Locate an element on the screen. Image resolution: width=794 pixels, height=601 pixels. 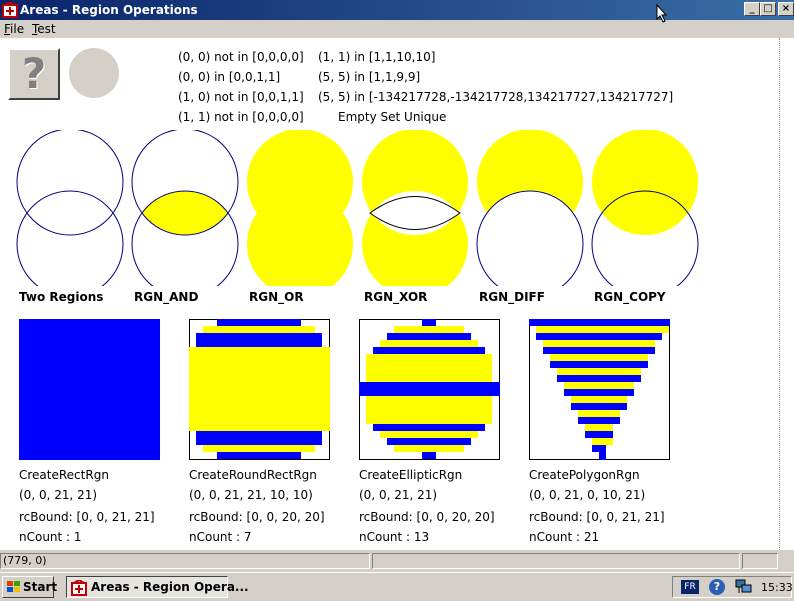
grey-circle-region is located at coordinates (94, 73).